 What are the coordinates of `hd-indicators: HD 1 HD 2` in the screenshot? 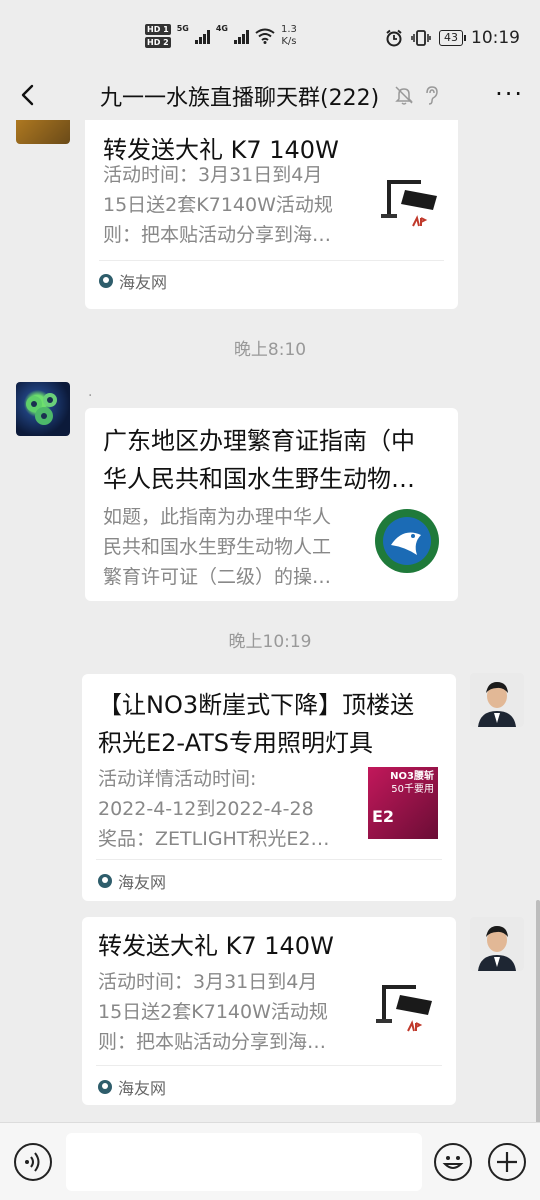 It's located at (158, 36).